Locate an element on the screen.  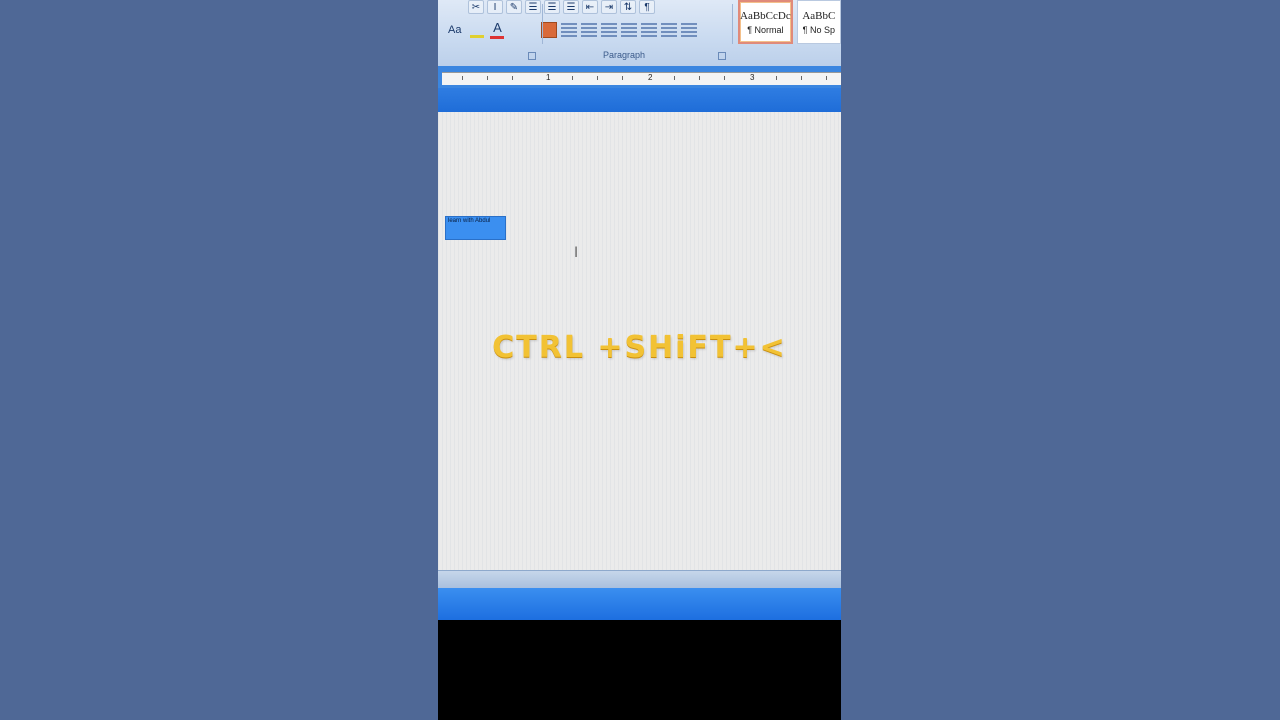
italic-icon: I is located at coordinates (495, 7).